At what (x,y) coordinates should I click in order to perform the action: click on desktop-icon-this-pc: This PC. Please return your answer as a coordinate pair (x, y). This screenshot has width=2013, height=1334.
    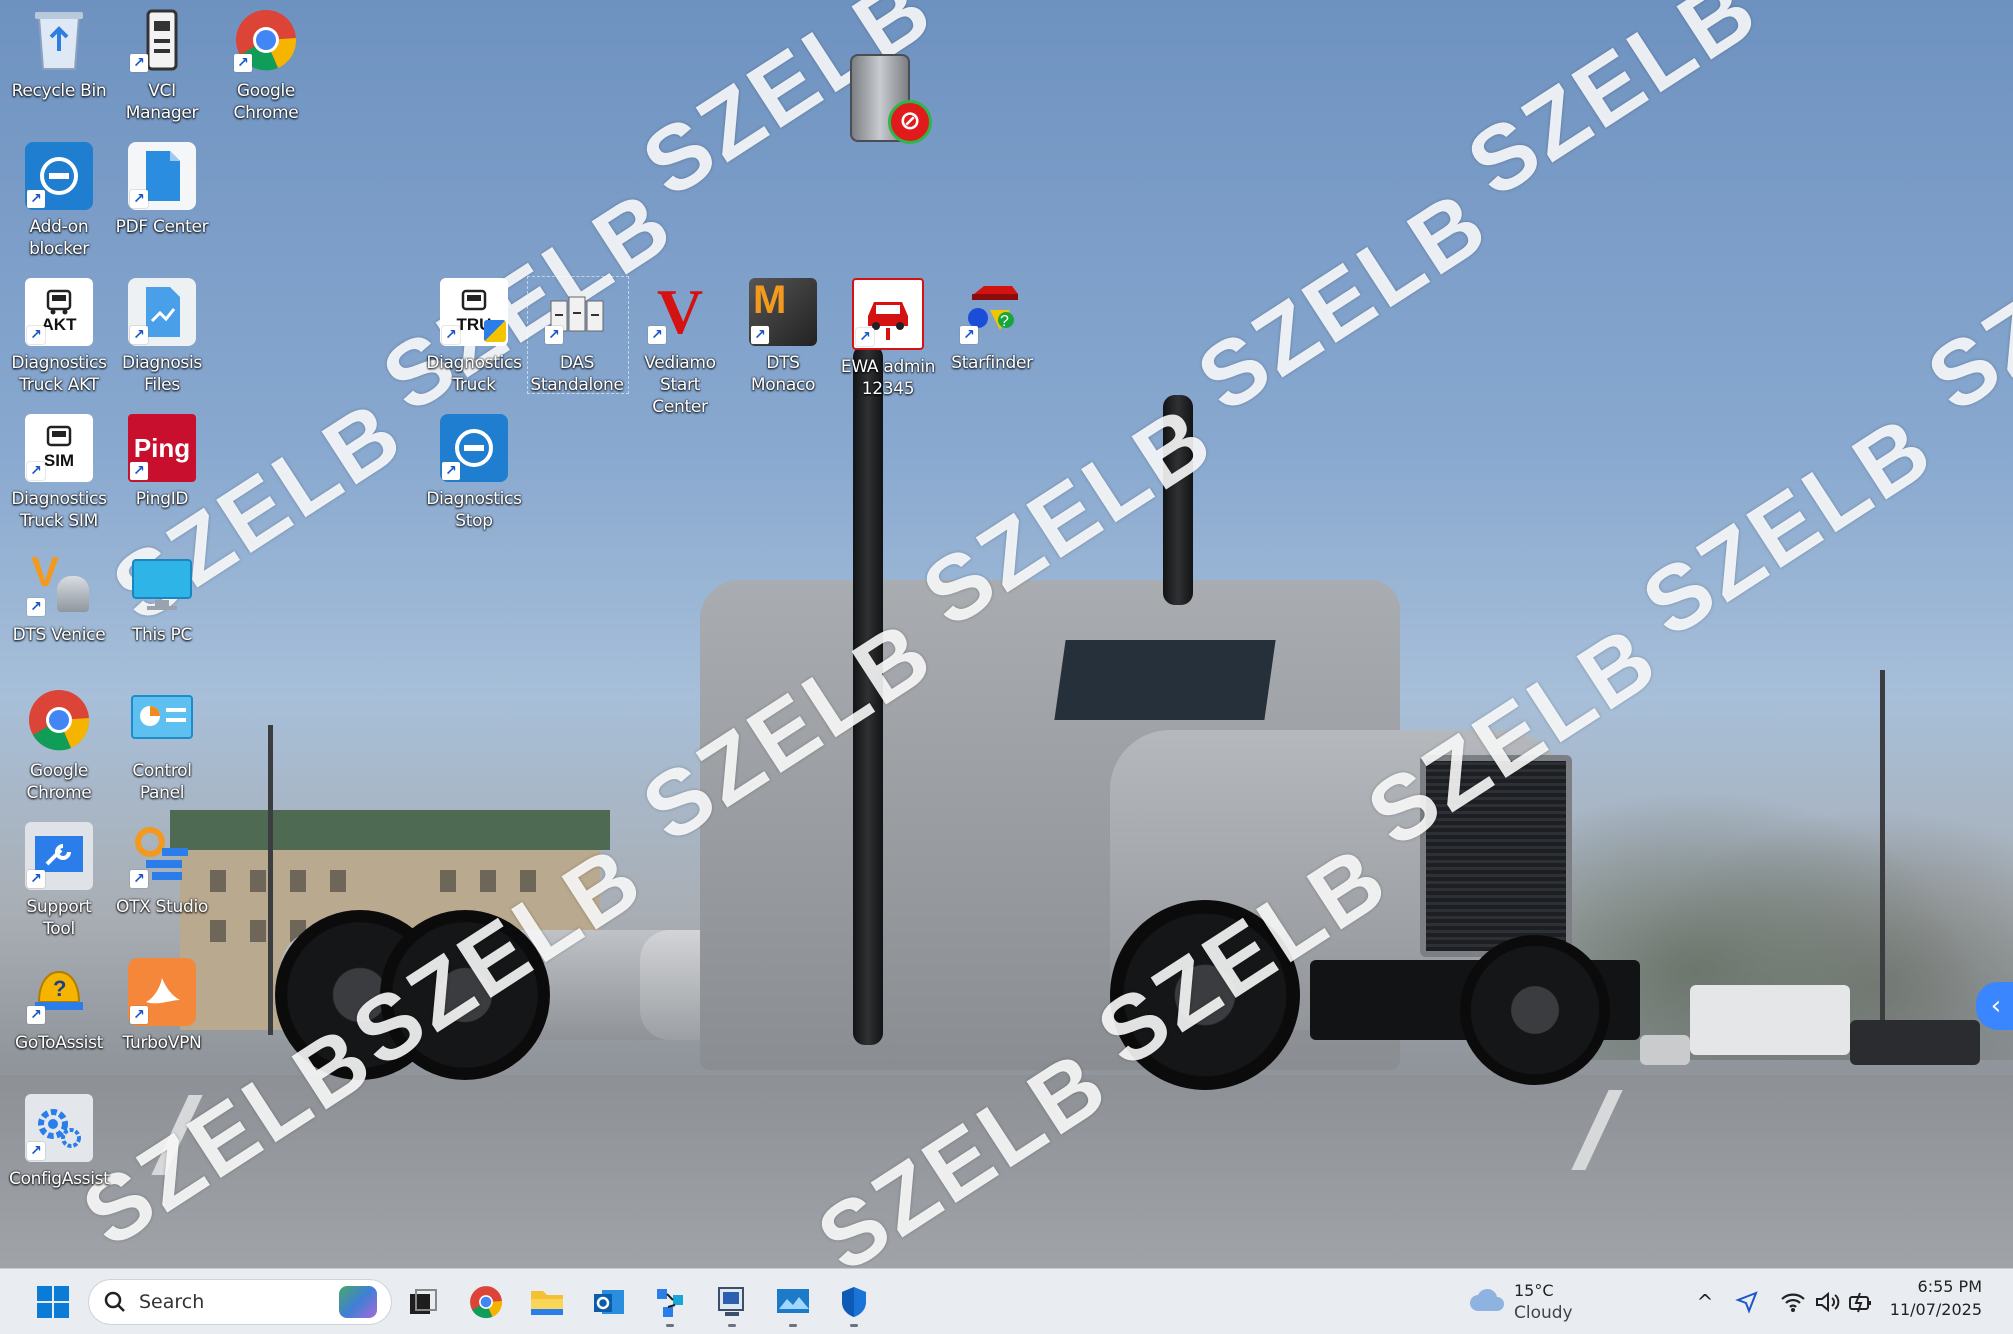
    Looking at the image, I should click on (162, 598).